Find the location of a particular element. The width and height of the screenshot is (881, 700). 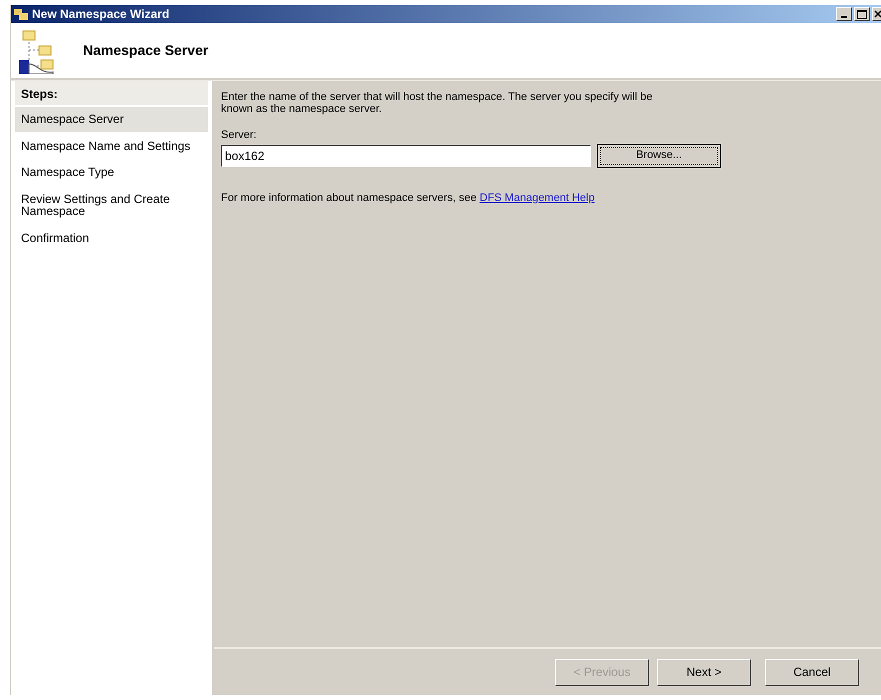

step-item: Review Settings and Create Namespace is located at coordinates (111, 205).